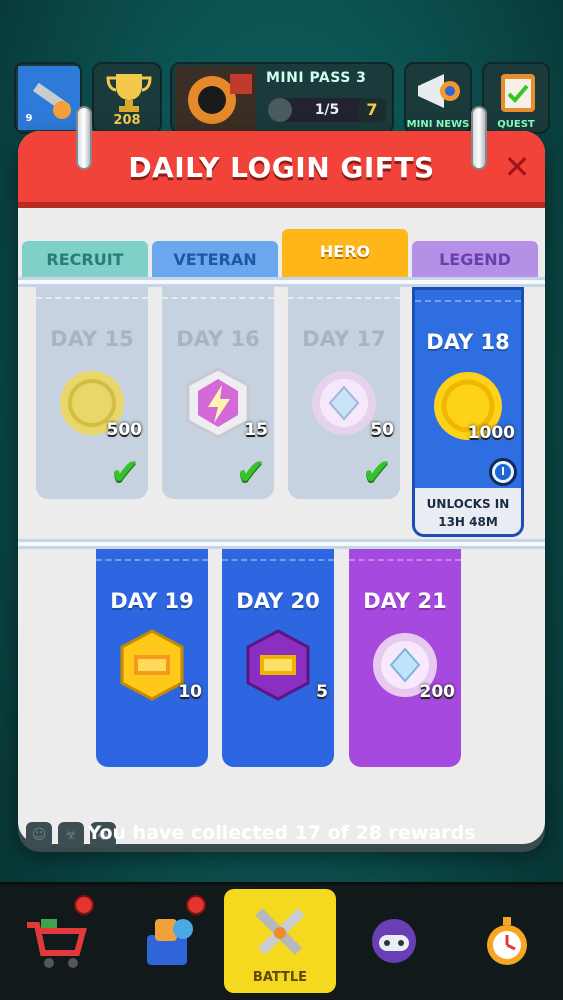 The image size is (563, 1000). I want to click on binder-ring-right, so click(479, 138).